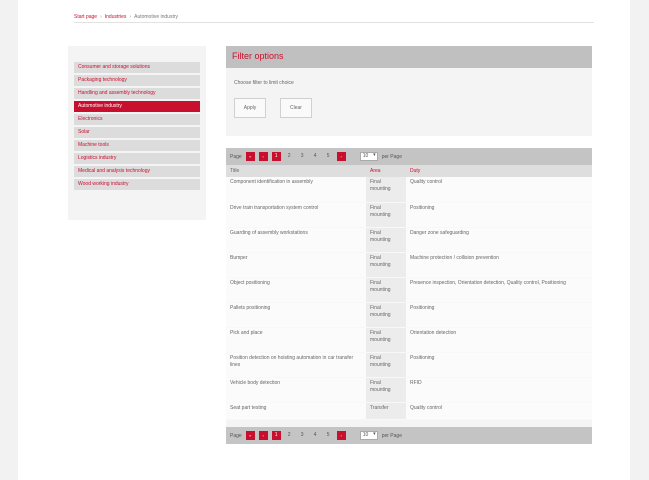  I want to click on cell-title: Bumper, so click(296, 265).